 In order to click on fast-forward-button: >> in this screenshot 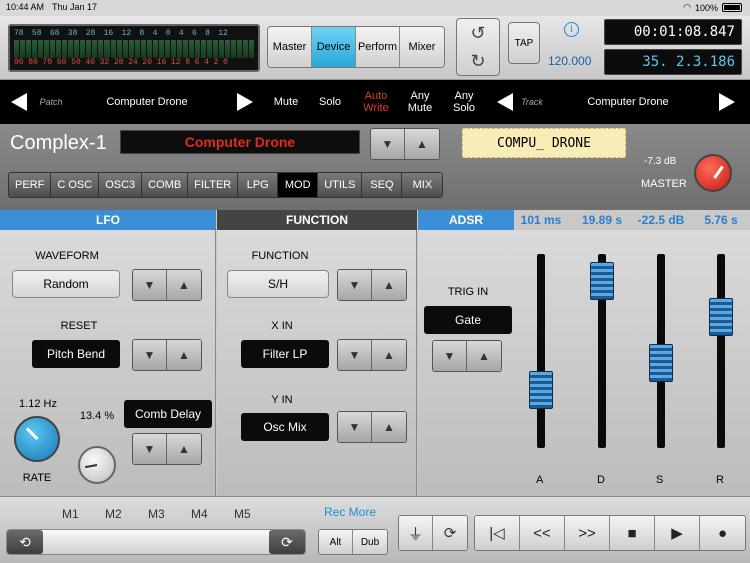, I will do `click(587, 533)`.